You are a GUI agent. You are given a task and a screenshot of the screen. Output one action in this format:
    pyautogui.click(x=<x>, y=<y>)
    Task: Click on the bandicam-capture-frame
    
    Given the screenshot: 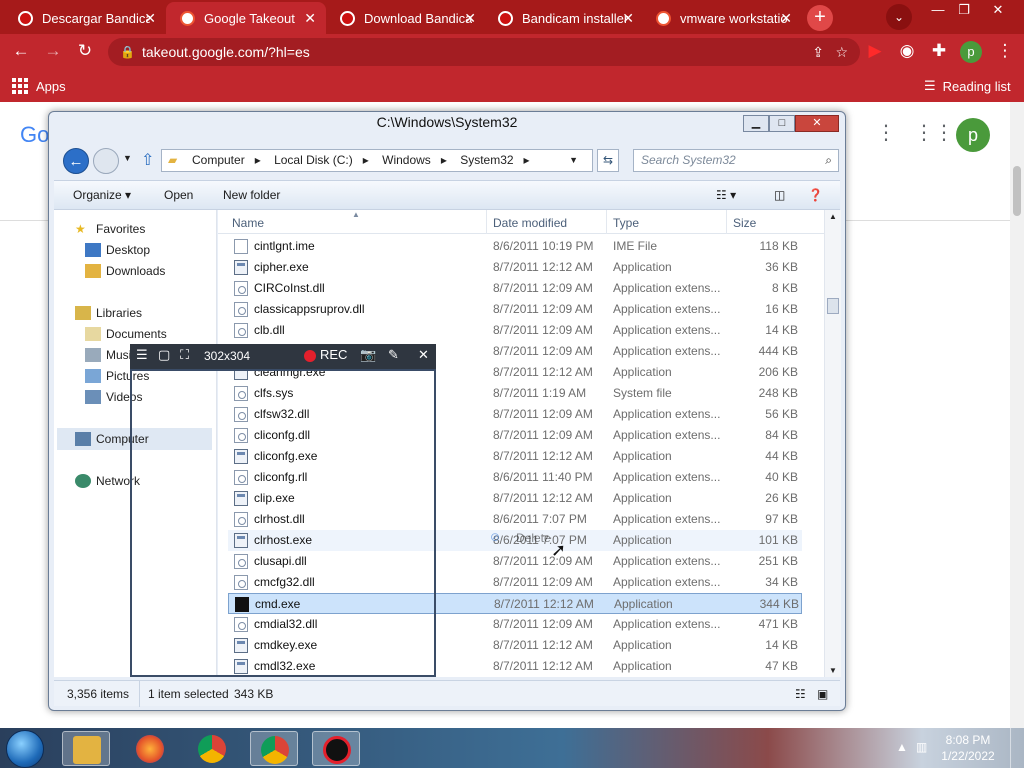 What is the action you would take?
    pyautogui.click(x=283, y=523)
    